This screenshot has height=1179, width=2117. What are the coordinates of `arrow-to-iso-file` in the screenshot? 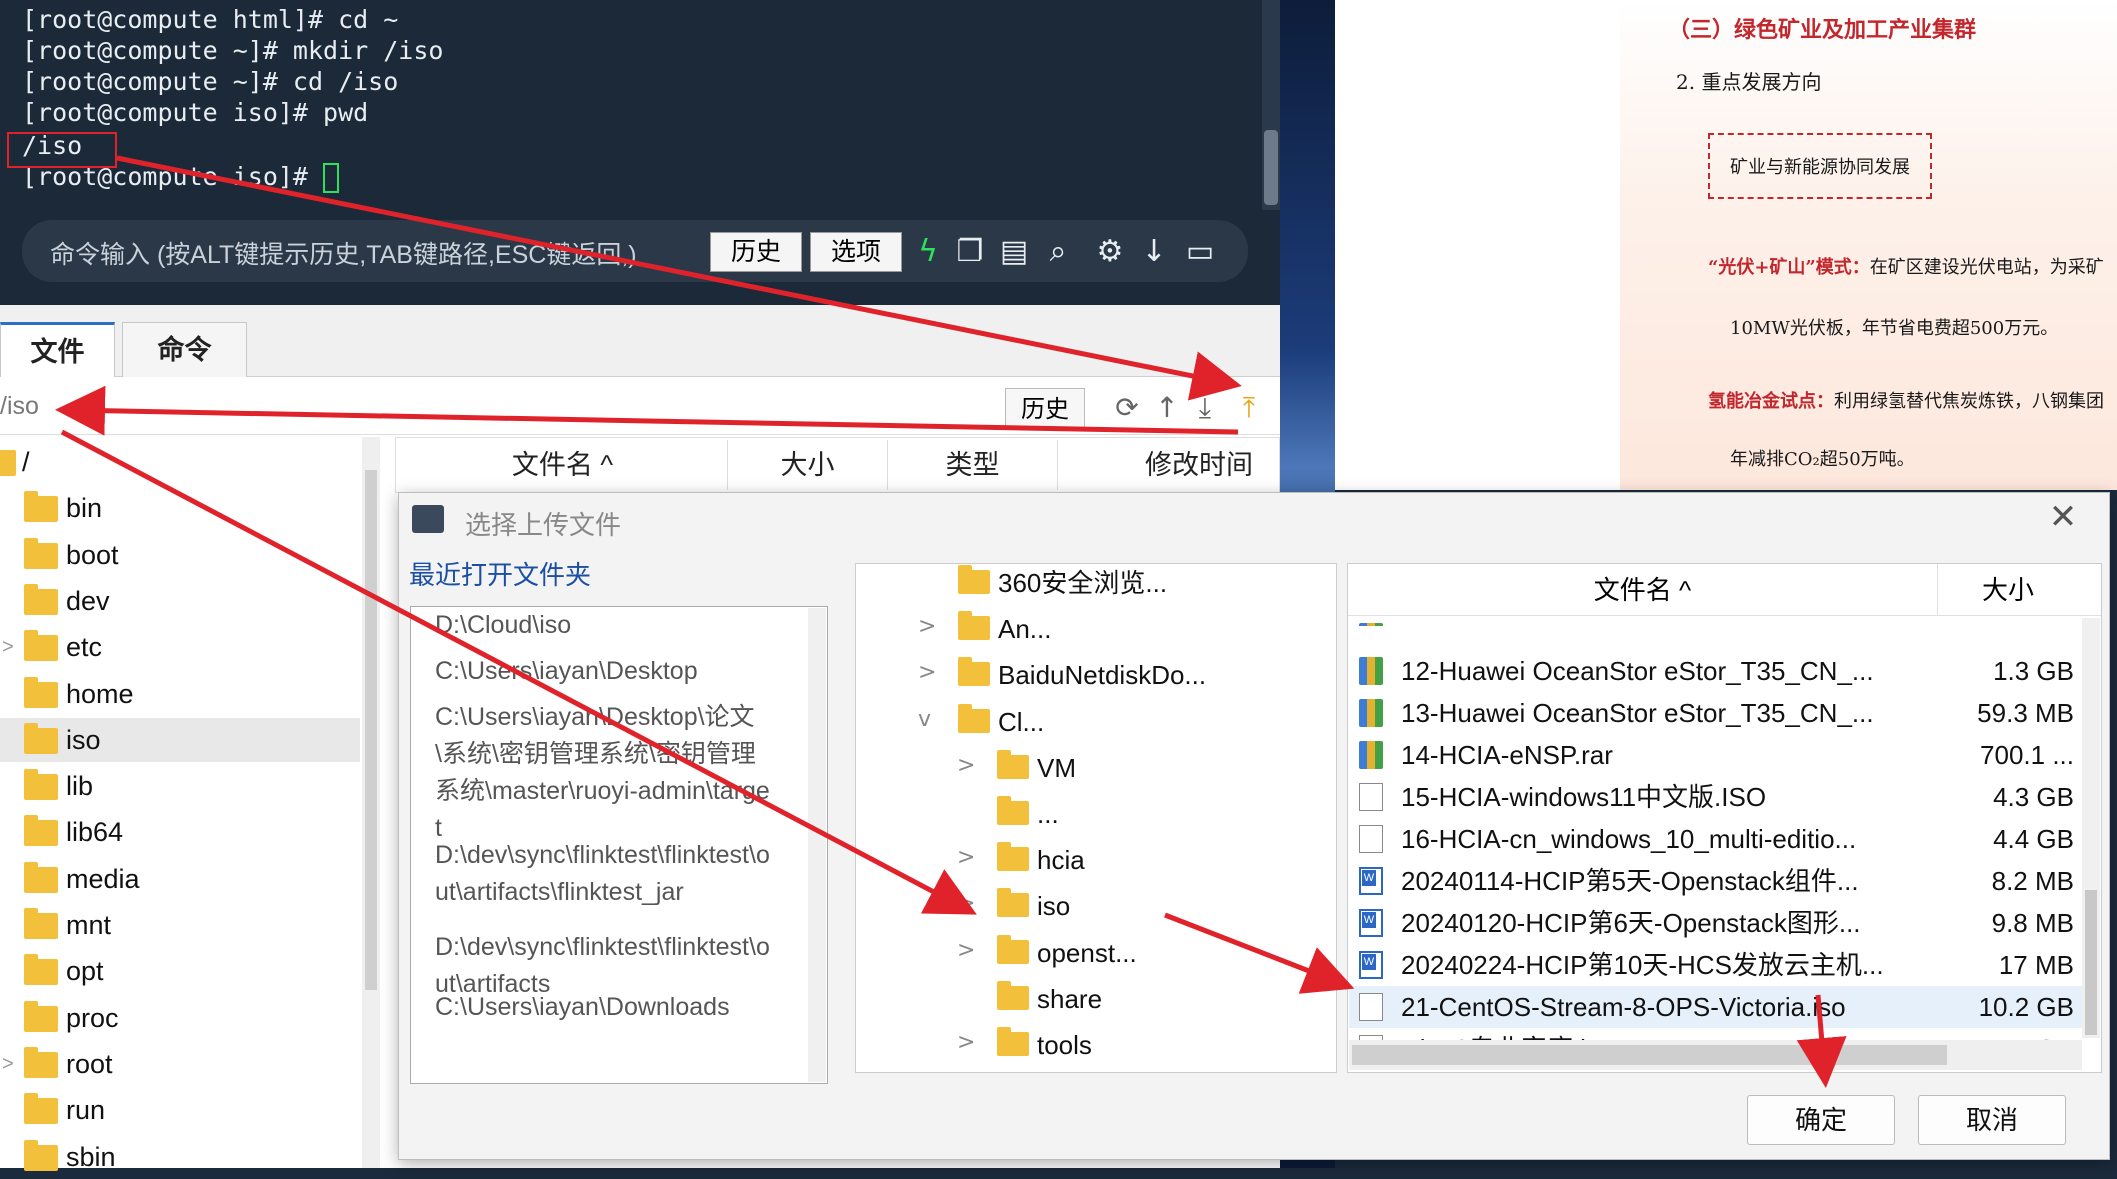 It's located at (1259, 953).